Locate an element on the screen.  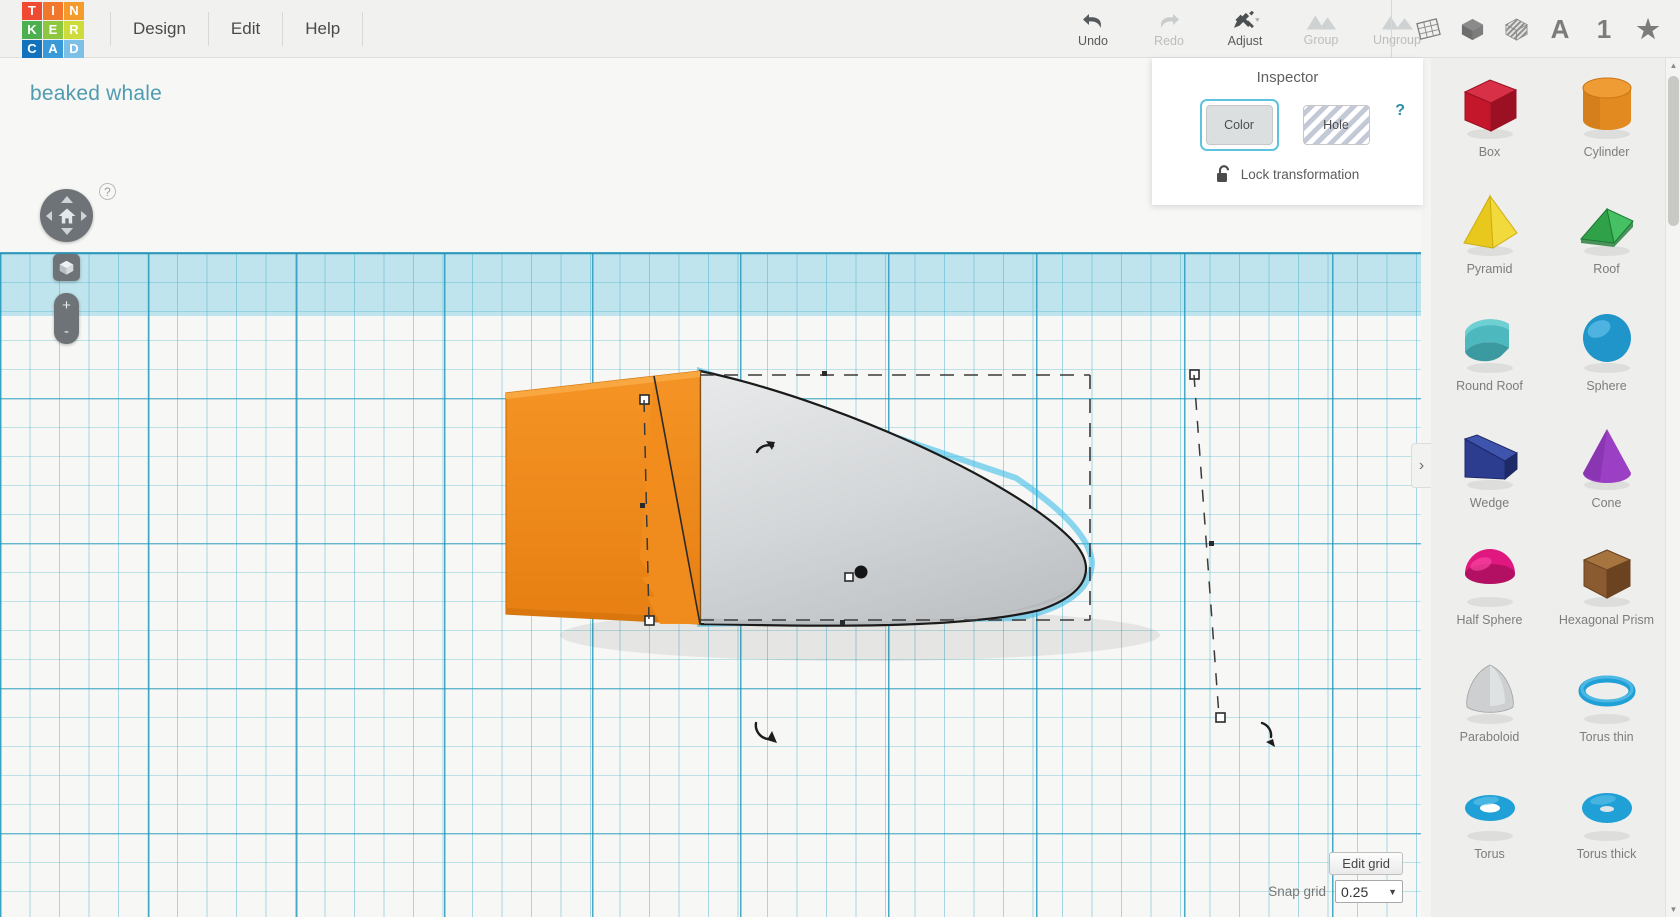
snap-grid-value: 0.25 is located at coordinates (1355, 891).